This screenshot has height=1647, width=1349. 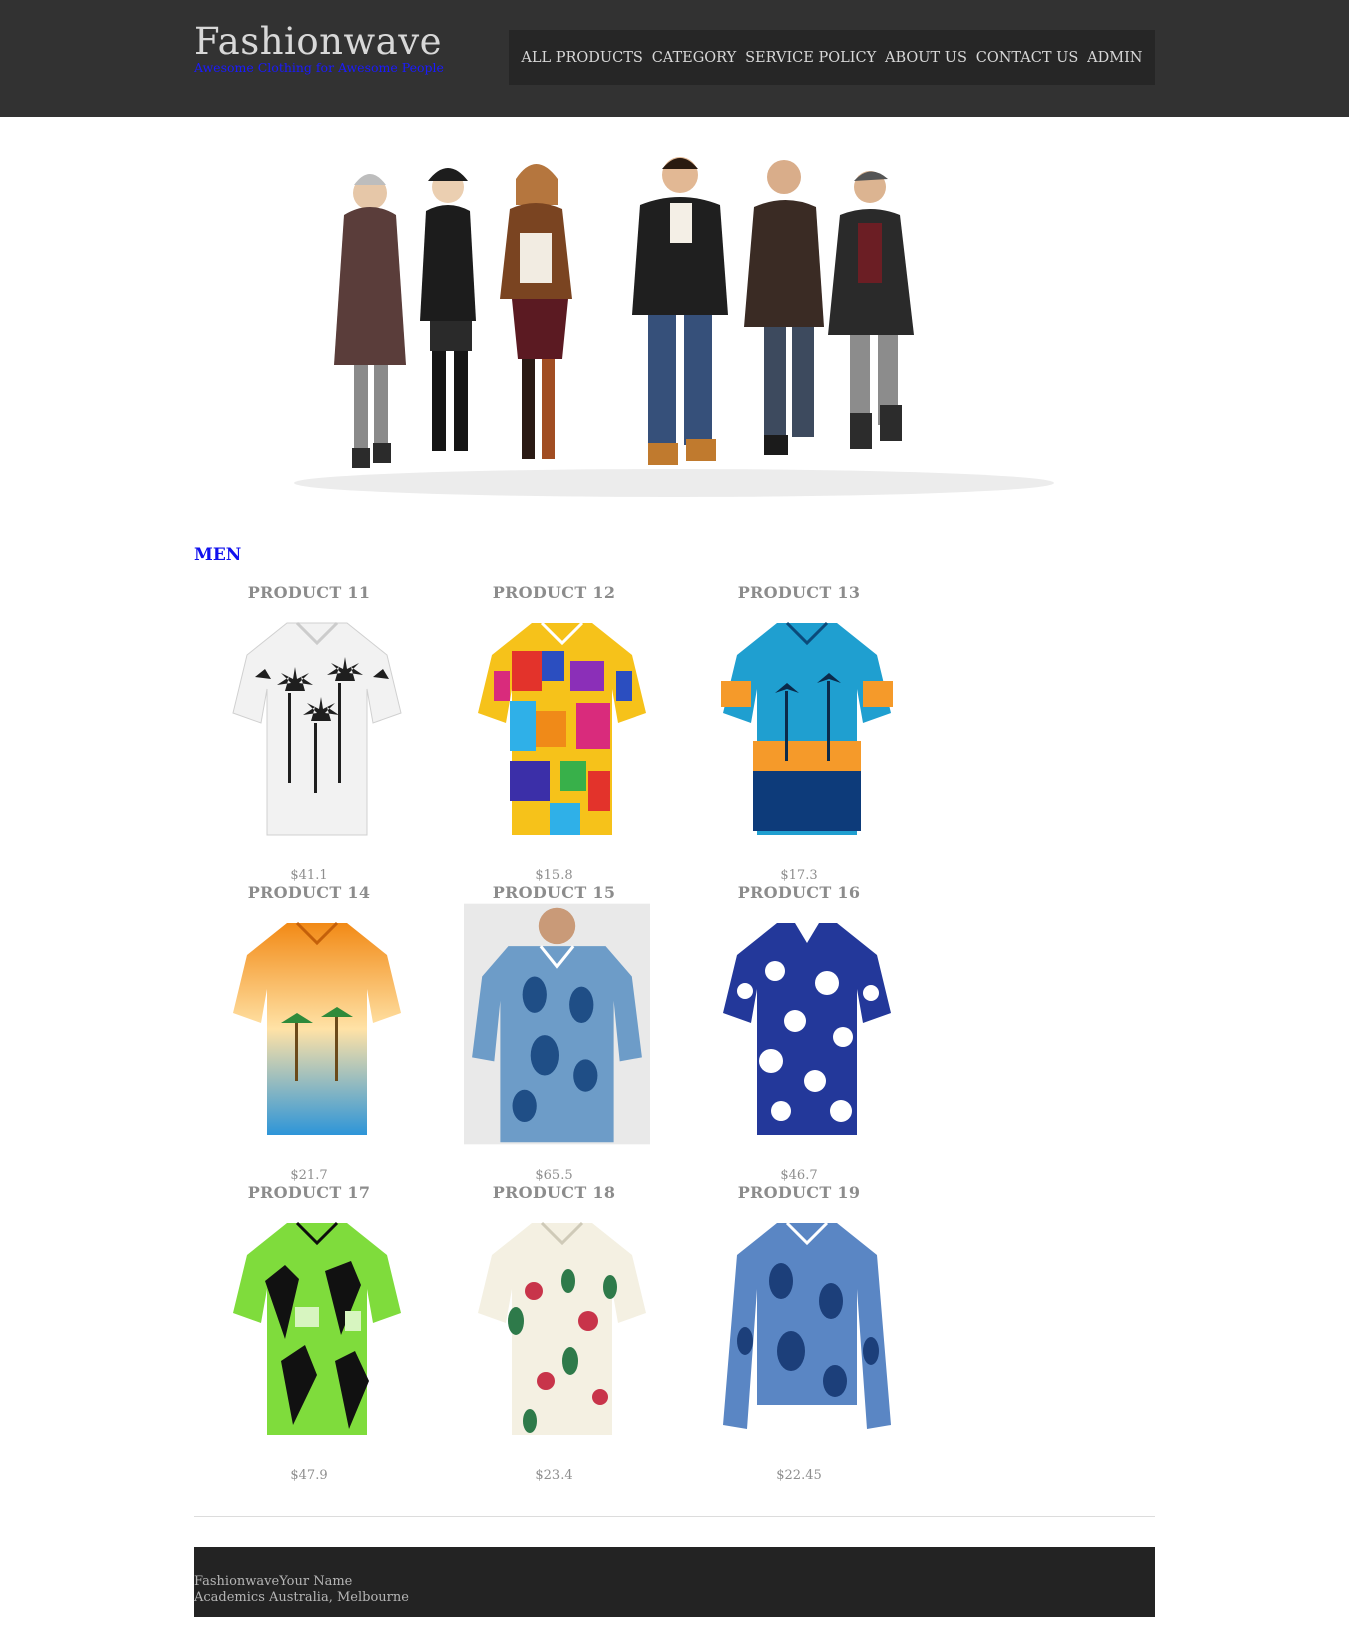 What do you see at coordinates (581, 58) in the screenshot?
I see `nav-all-products: ALL PRODUCTS` at bounding box center [581, 58].